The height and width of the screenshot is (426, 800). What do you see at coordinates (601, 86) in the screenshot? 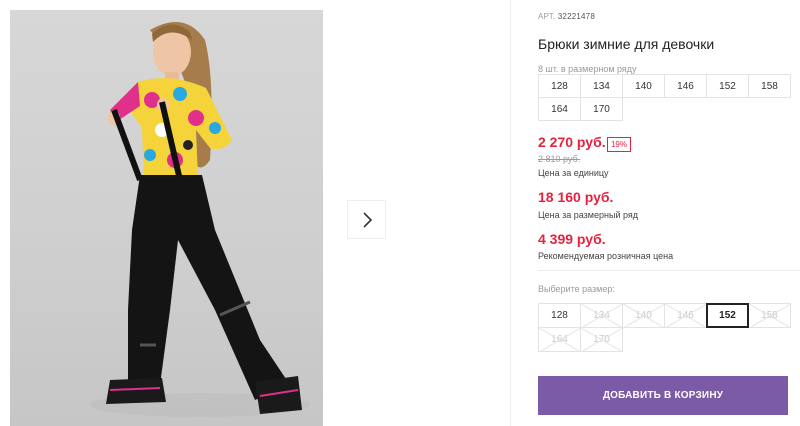
I see `series-size-cell: 134` at bounding box center [601, 86].